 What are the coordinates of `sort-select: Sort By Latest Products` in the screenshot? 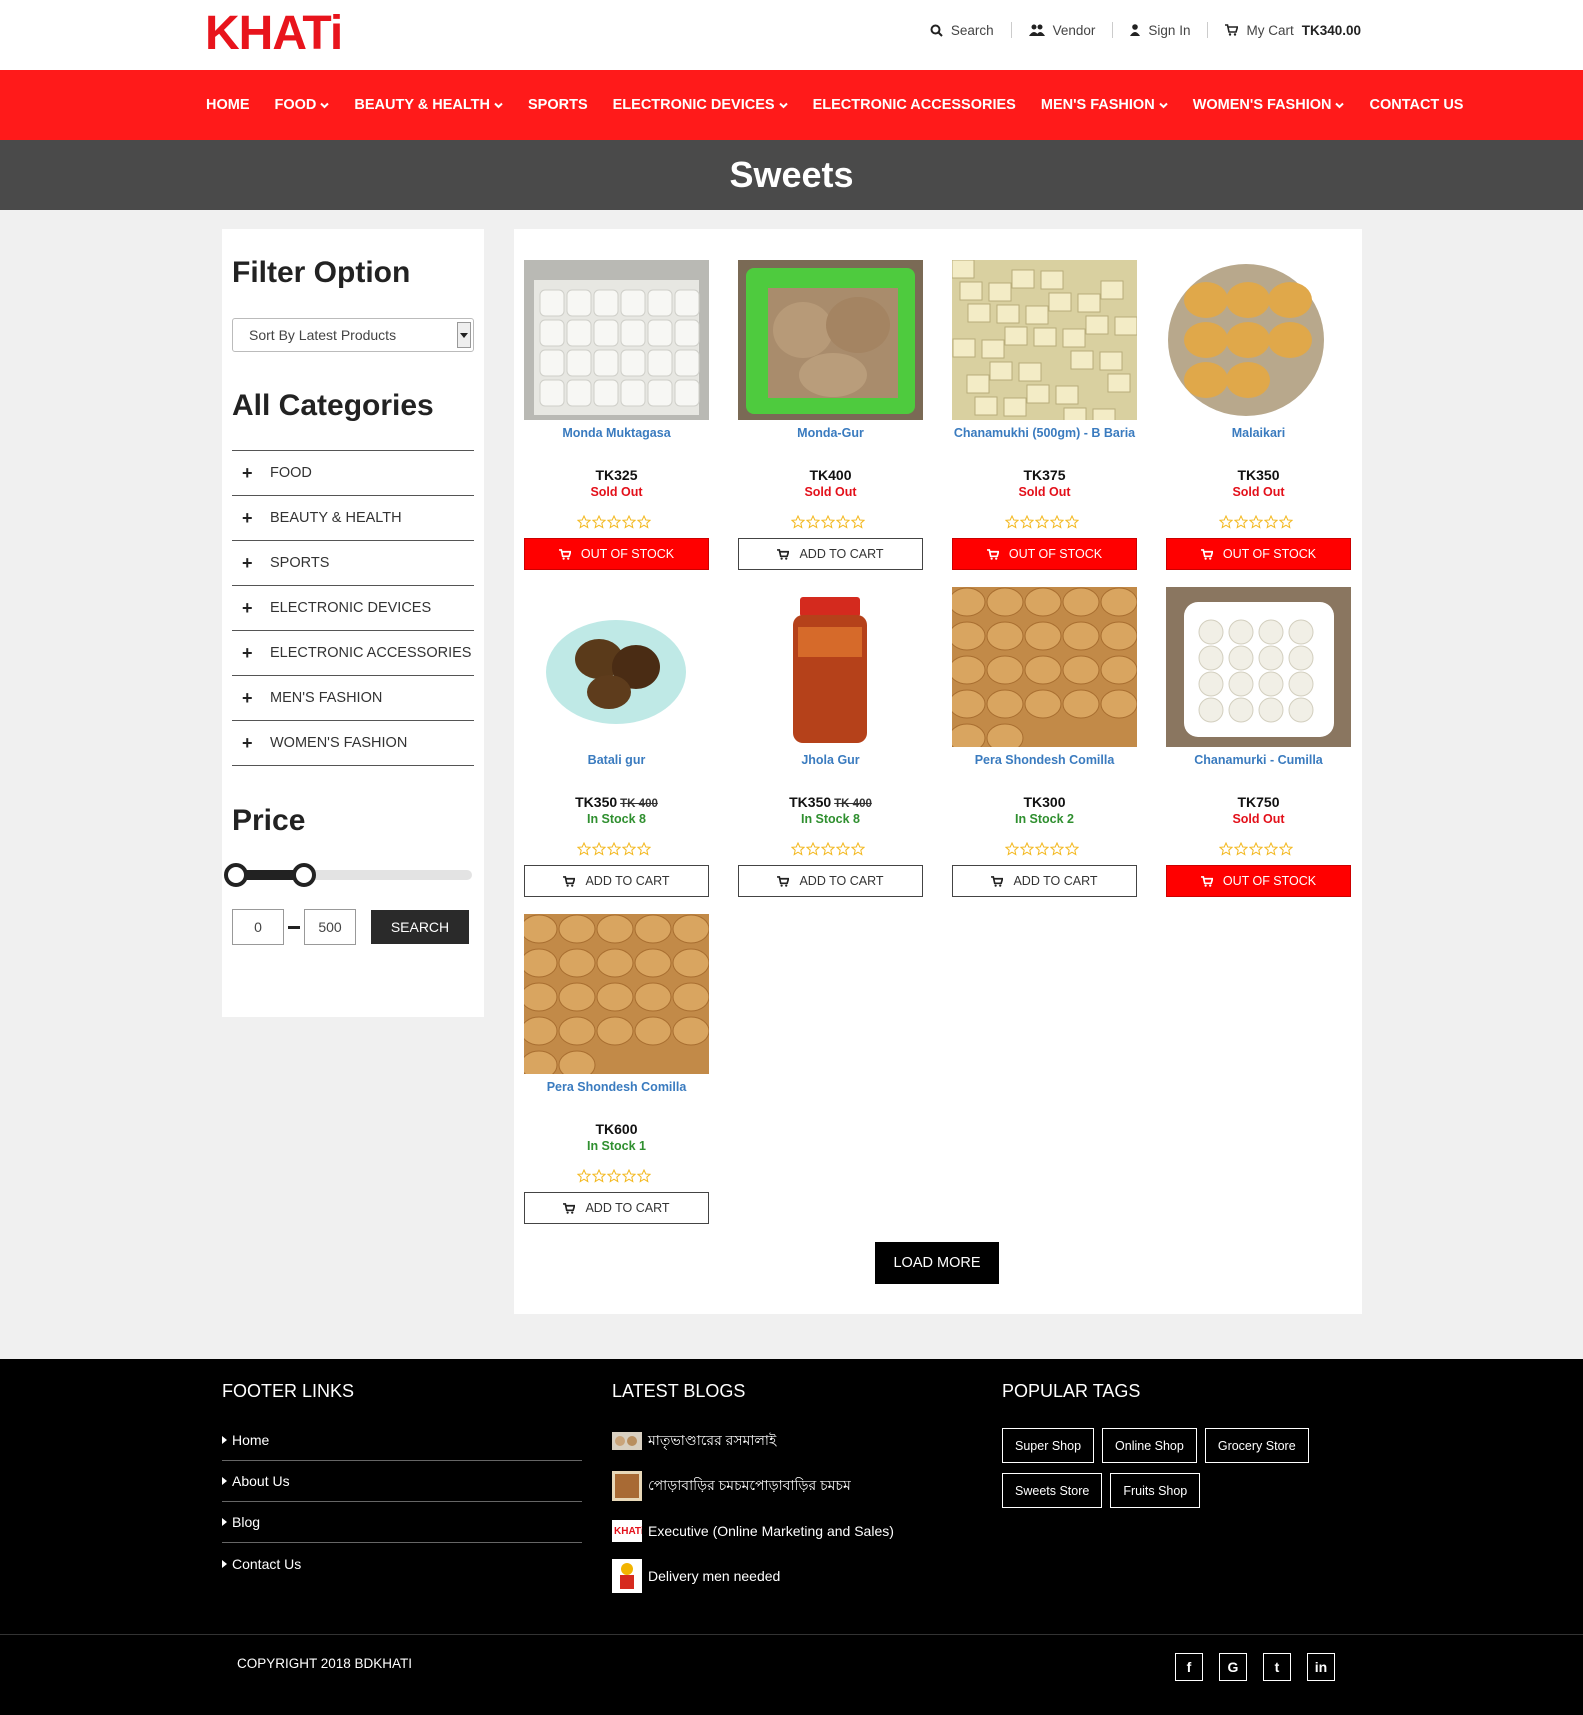 It's located at (353, 335).